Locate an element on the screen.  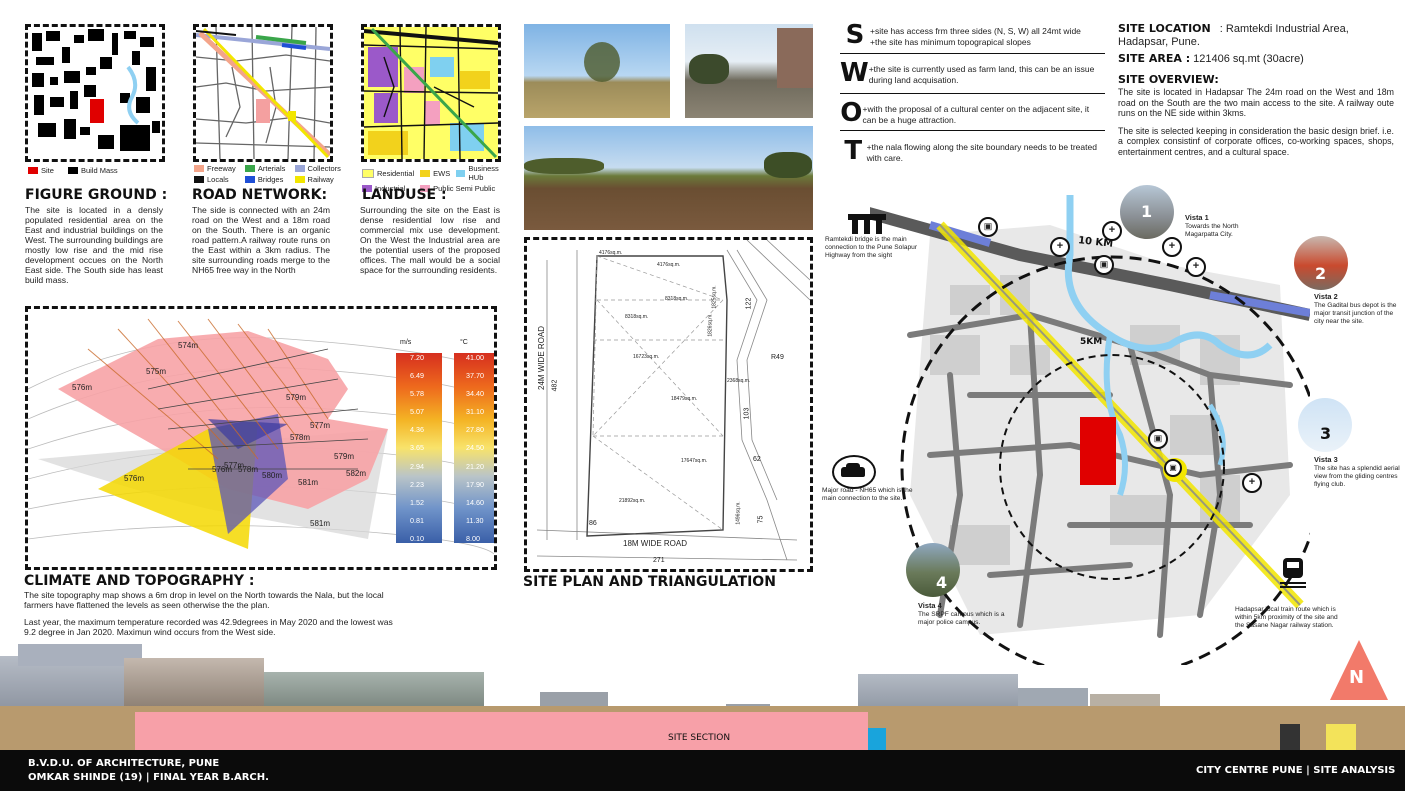
bridge-icon is located at coordinates (867, 224).